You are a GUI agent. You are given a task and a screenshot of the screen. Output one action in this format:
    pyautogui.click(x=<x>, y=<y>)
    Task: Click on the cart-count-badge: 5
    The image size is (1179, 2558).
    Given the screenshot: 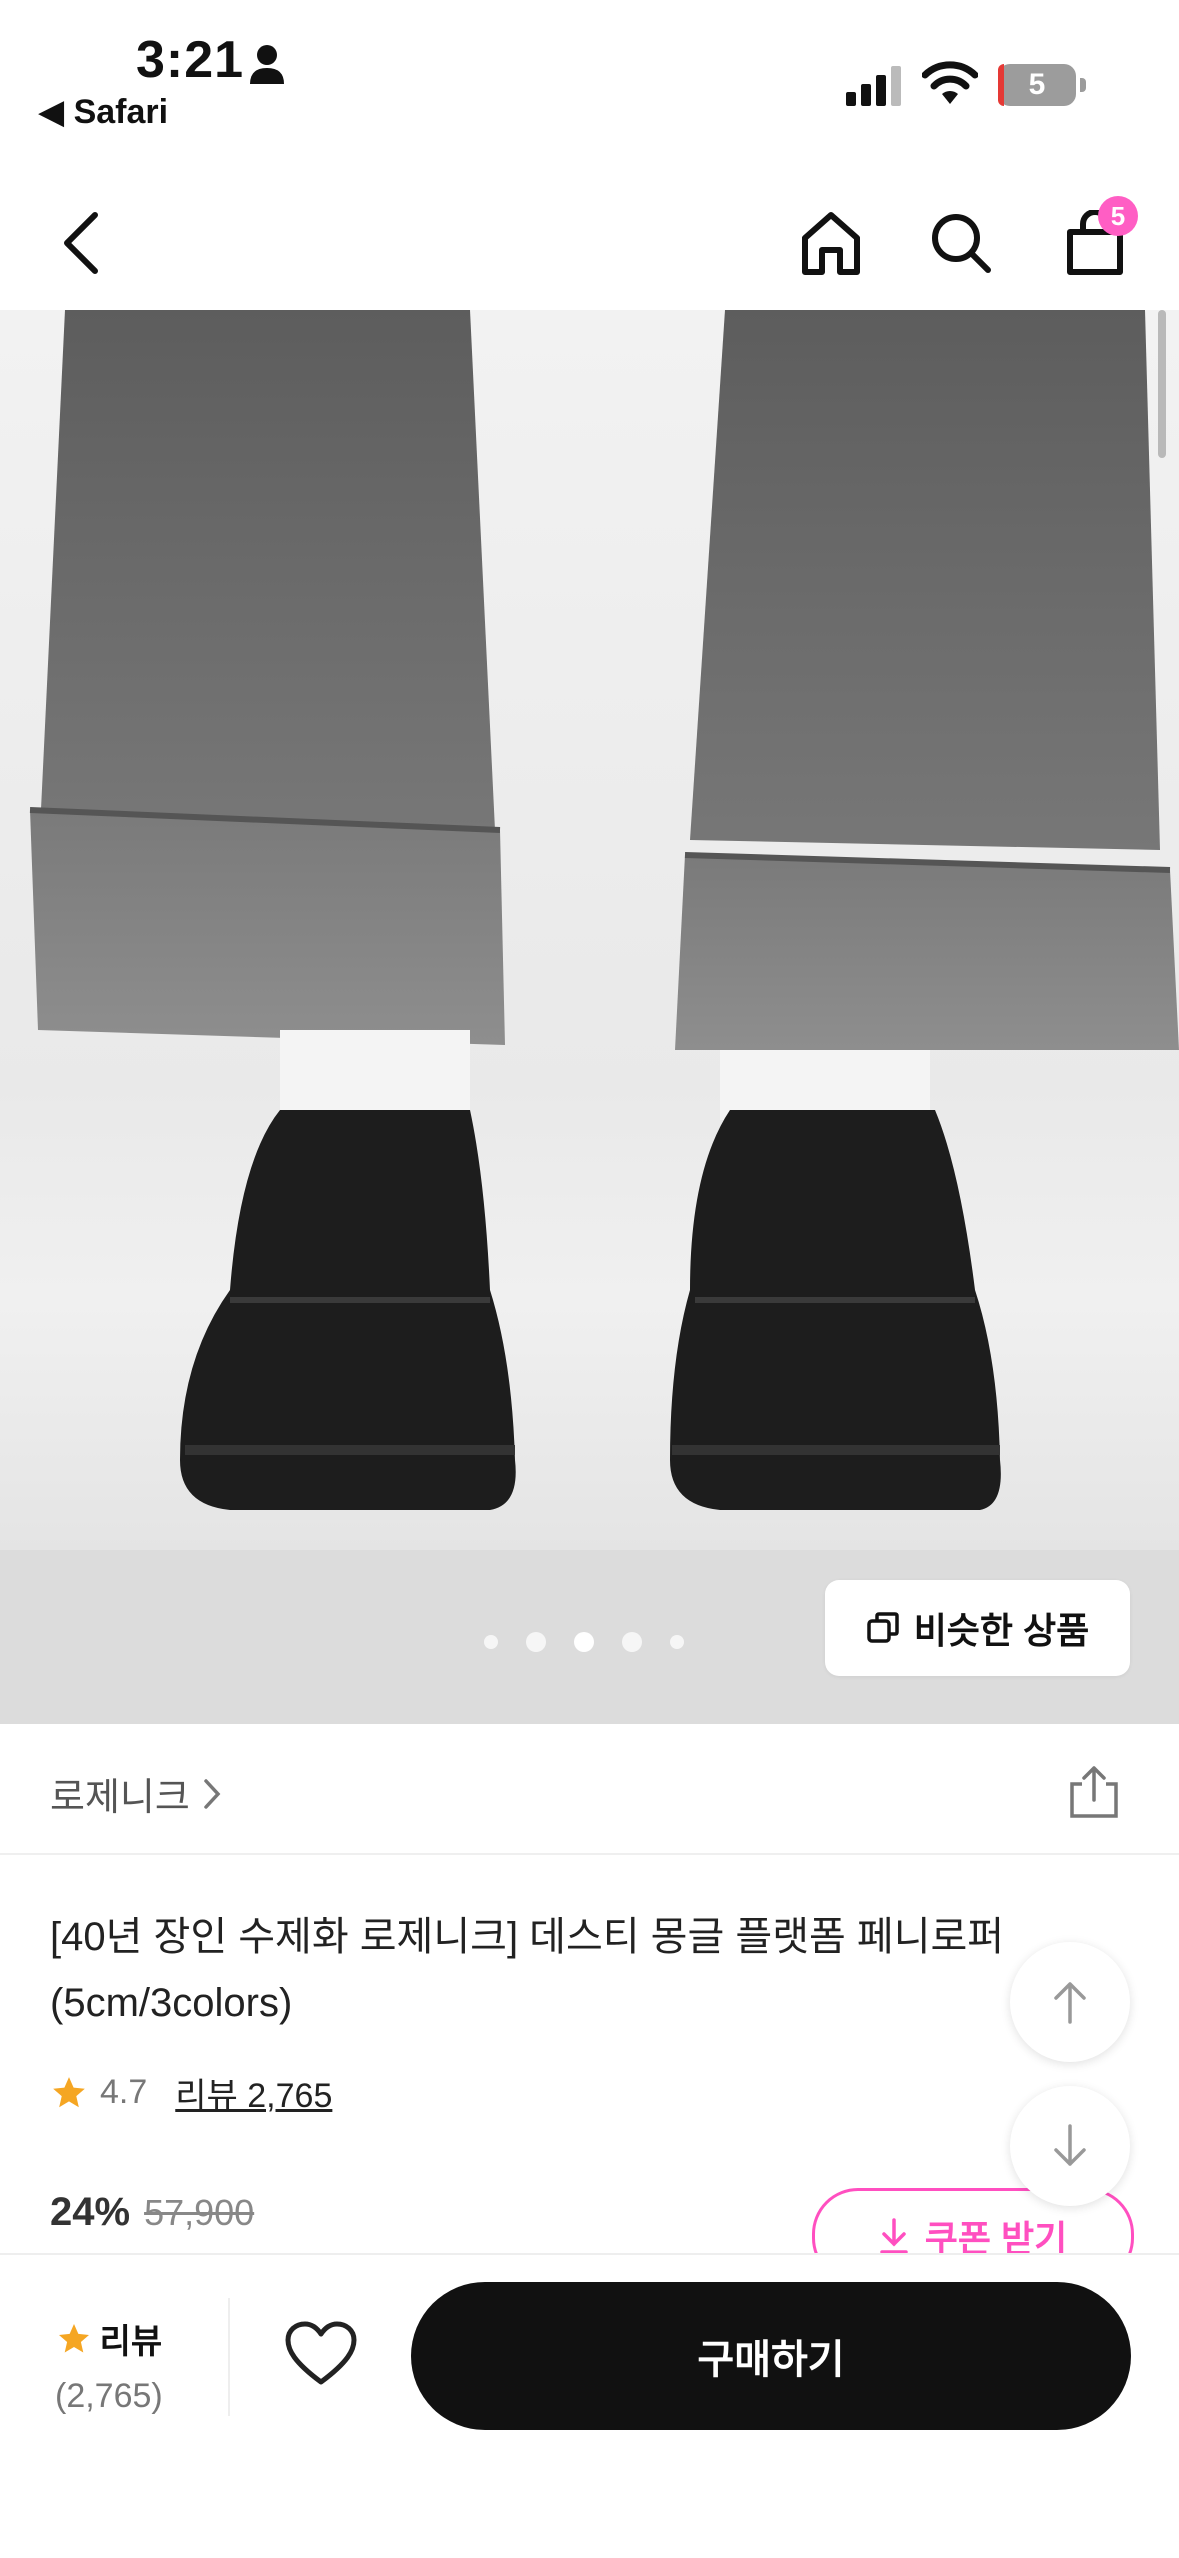 What is the action you would take?
    pyautogui.click(x=1118, y=216)
    